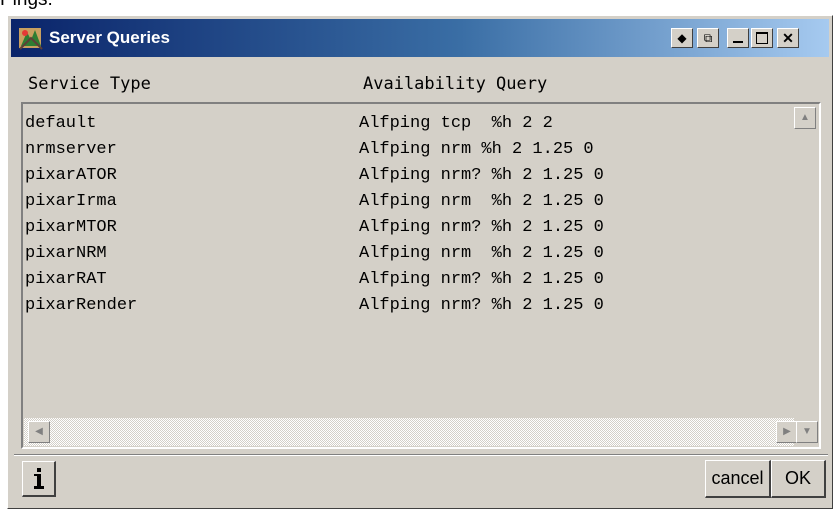 This screenshot has height=511, width=835. I want to click on service-type-cell: nrmserver, so click(71, 149).